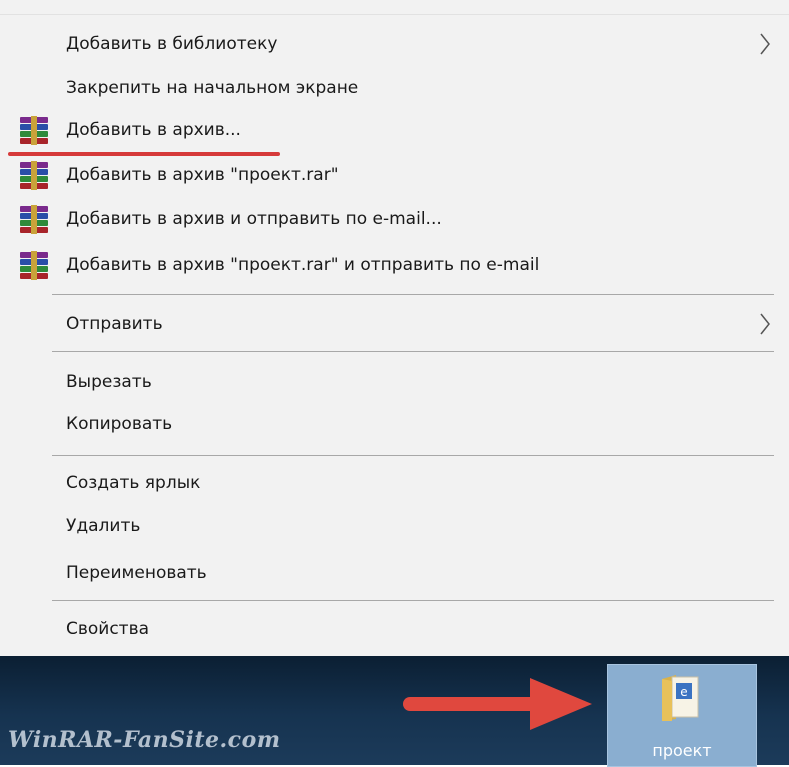 The width and height of the screenshot is (789, 767). Describe the element at coordinates (394, 483) in the screenshot. I see `menu-item-create-shortcut: Создать ярлык` at that location.